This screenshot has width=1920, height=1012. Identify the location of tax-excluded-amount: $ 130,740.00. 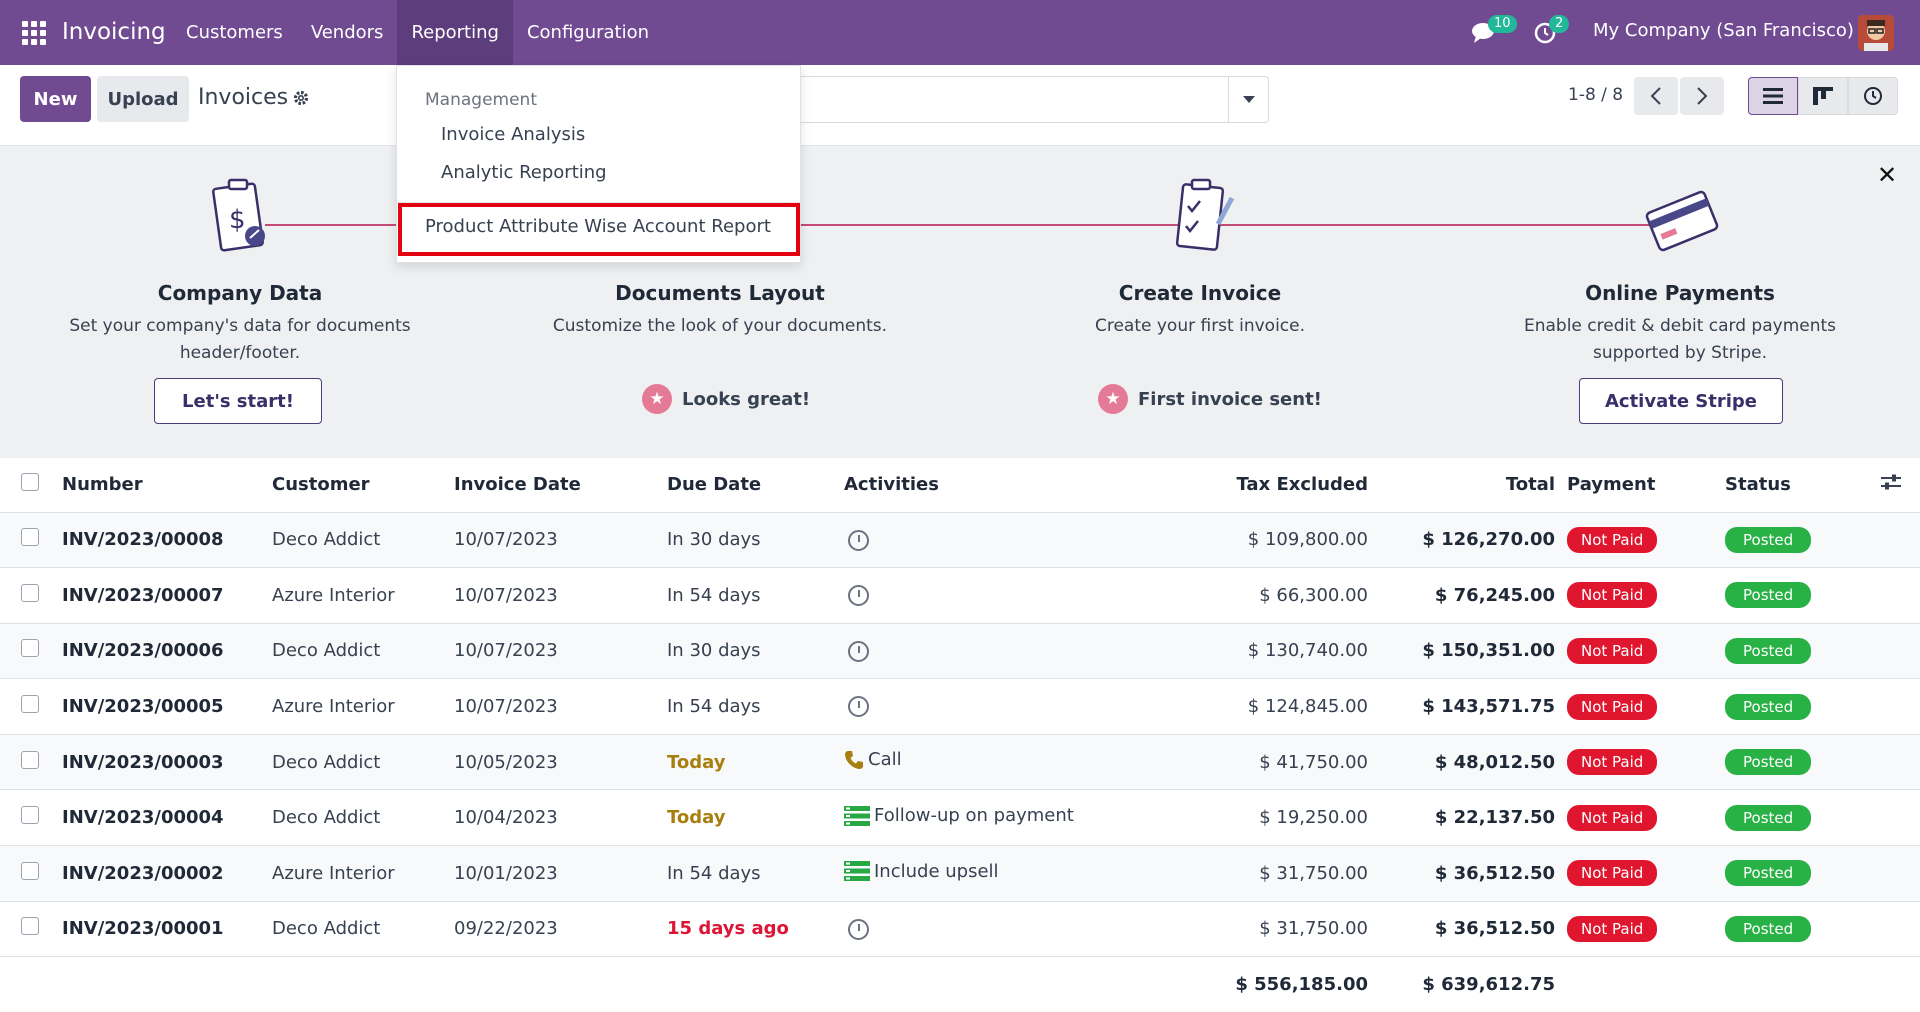
(1226, 651).